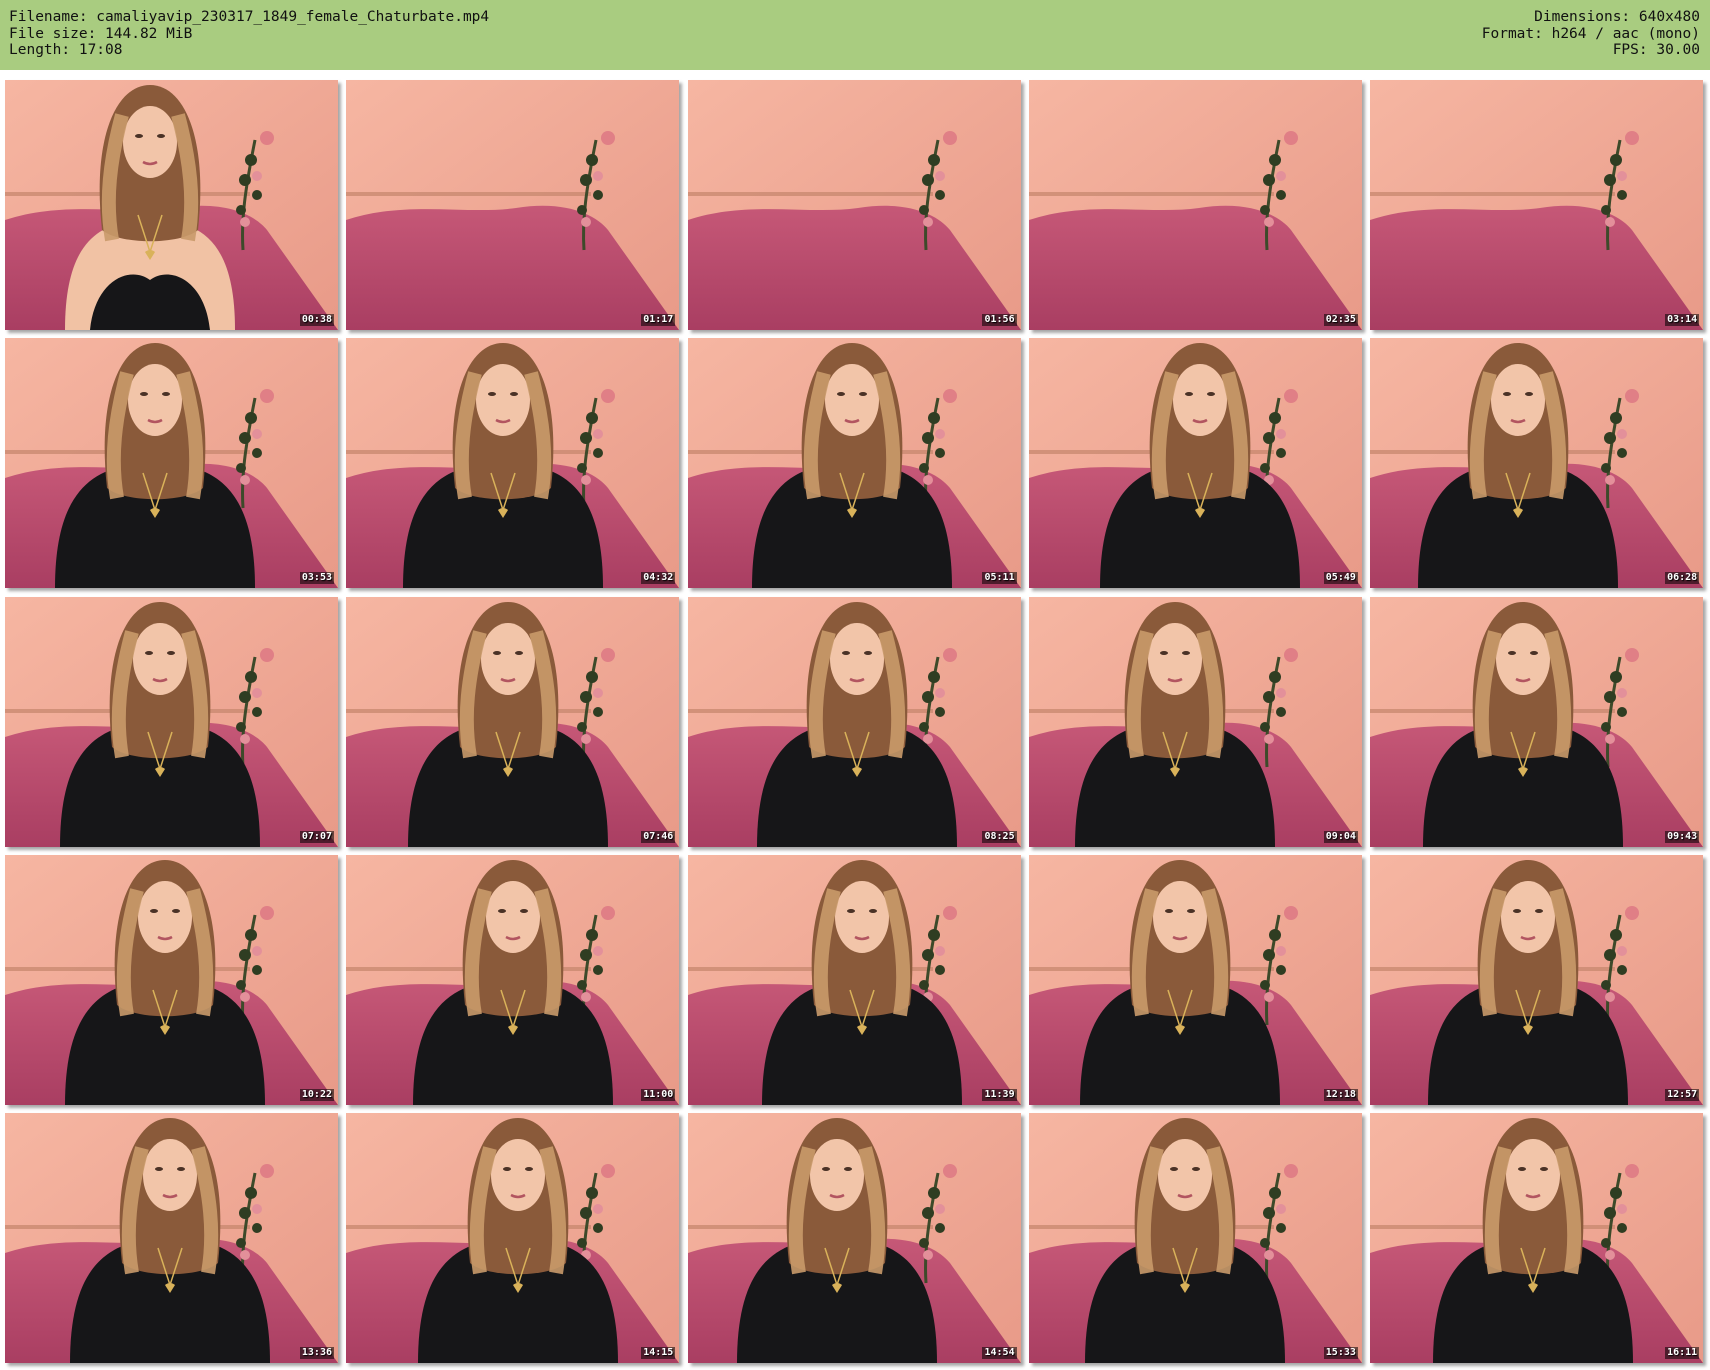 This screenshot has width=1710, height=1370. I want to click on timestamp-label: 10:22, so click(316, 1094).